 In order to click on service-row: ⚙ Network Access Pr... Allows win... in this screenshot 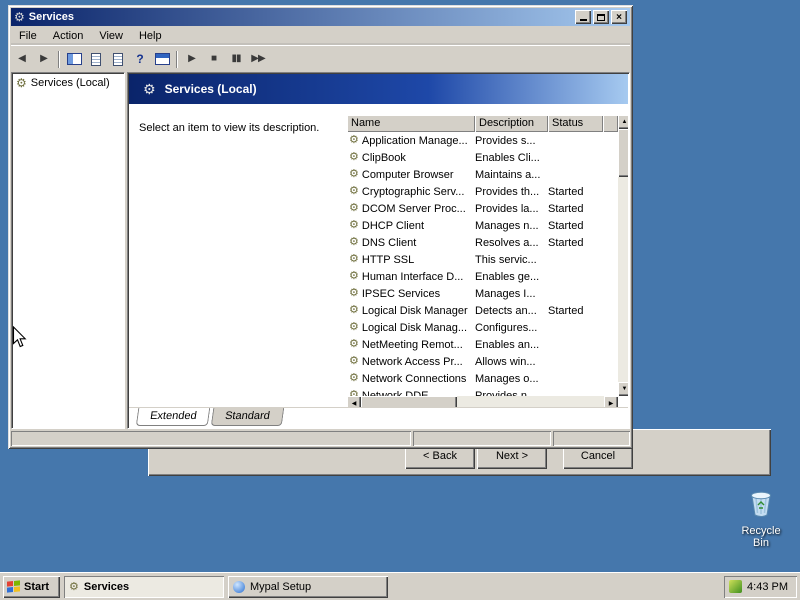, I will do `click(482, 361)`.